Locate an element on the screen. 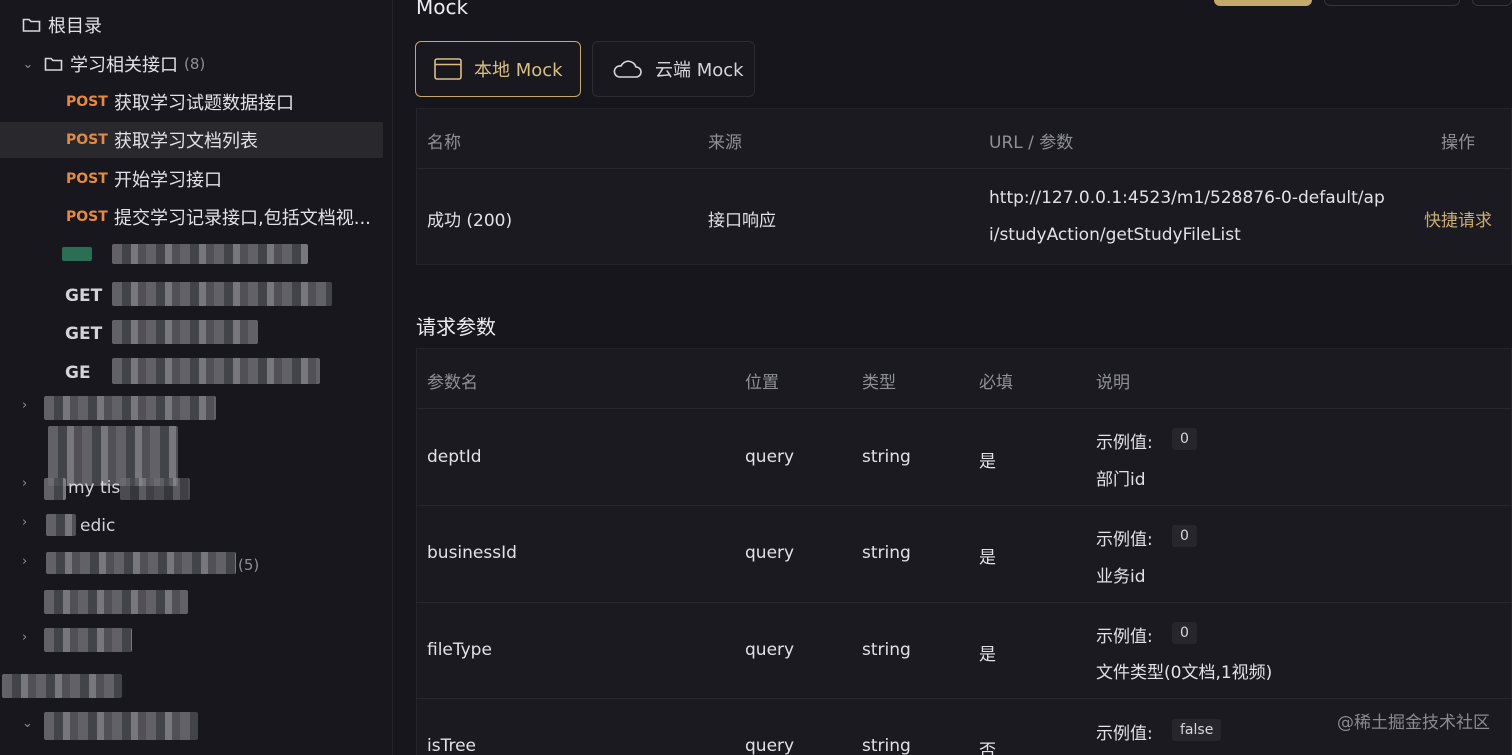  tree-endpoint: POST 开始学习接口 is located at coordinates (191, 179).